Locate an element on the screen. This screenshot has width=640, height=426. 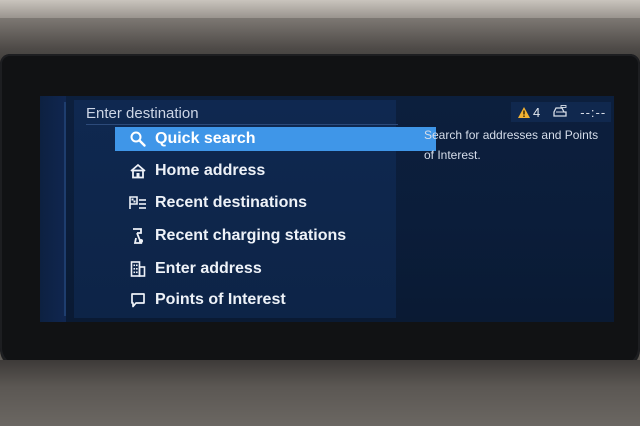
page-title: Enter destination is located at coordinates (242, 114).